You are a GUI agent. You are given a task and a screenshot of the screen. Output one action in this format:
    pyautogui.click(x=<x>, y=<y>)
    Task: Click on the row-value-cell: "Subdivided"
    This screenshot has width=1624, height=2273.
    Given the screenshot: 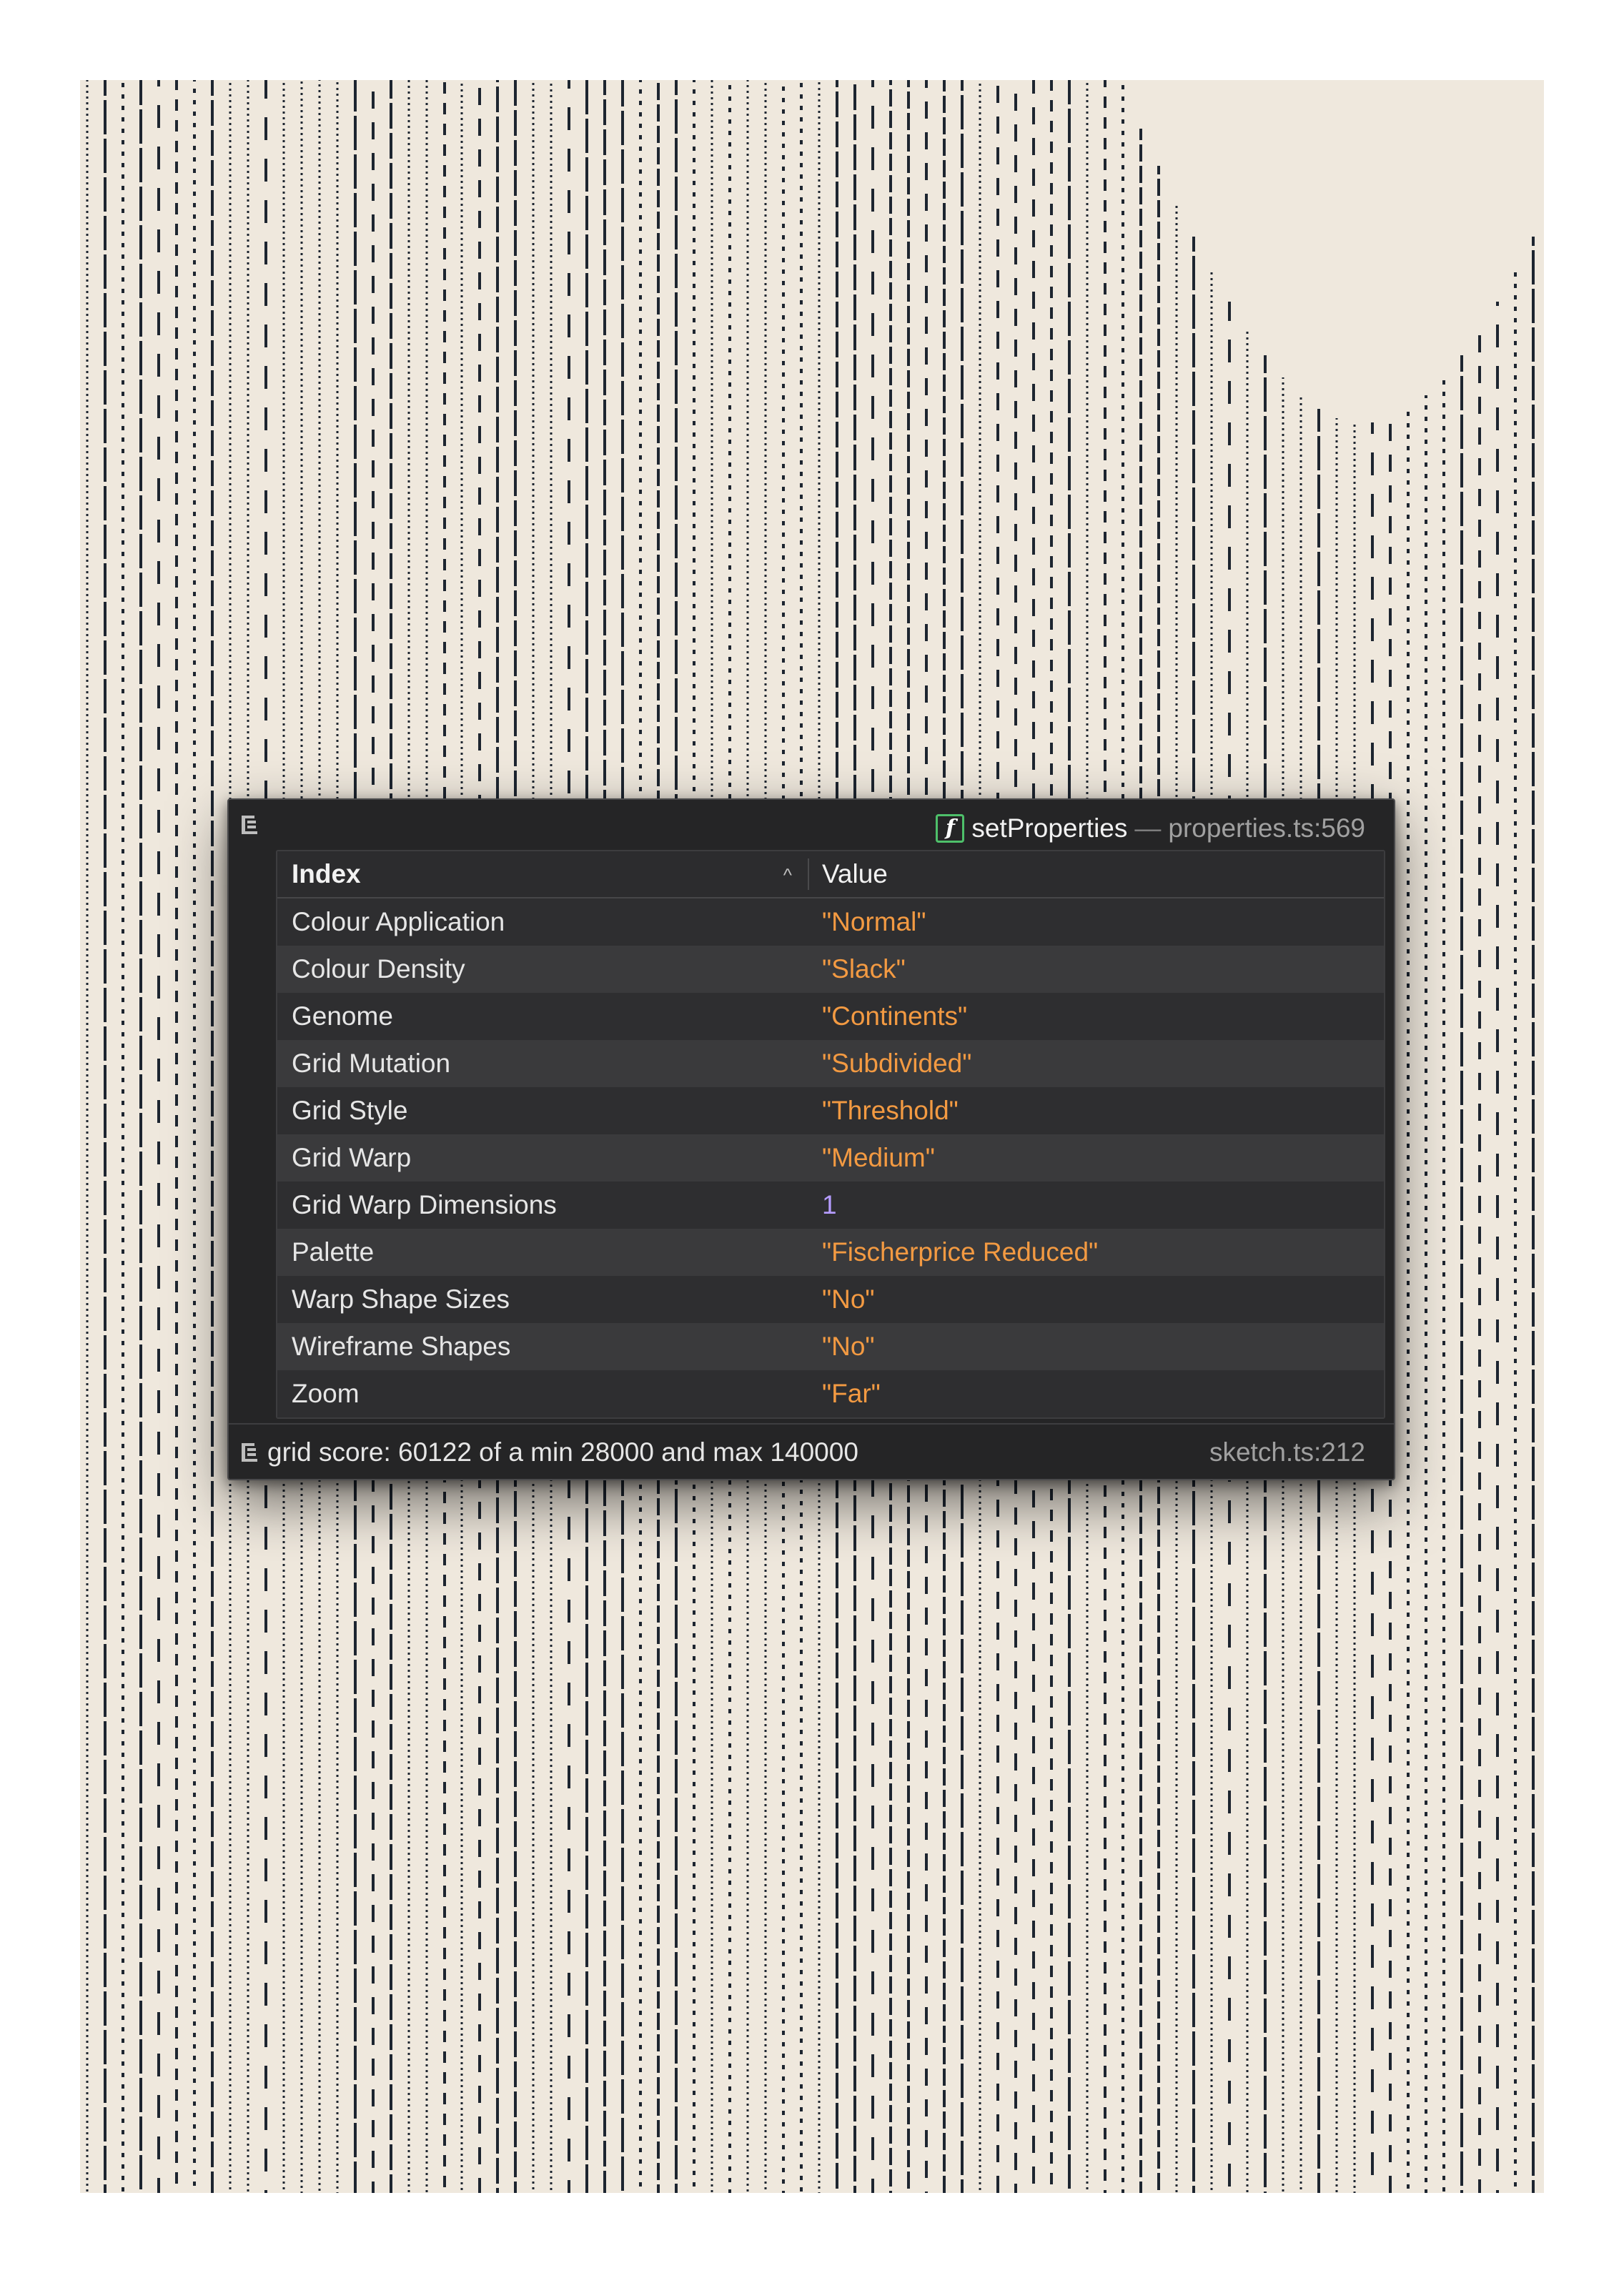 What is the action you would take?
    pyautogui.click(x=897, y=1063)
    